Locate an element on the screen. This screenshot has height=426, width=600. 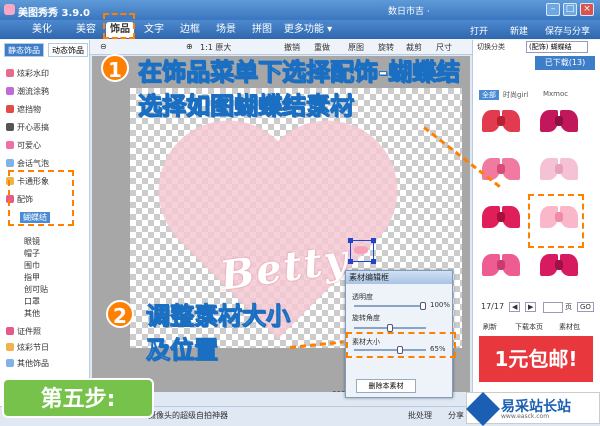
category-item: 炫彩节日 is located at coordinates (27, 347).